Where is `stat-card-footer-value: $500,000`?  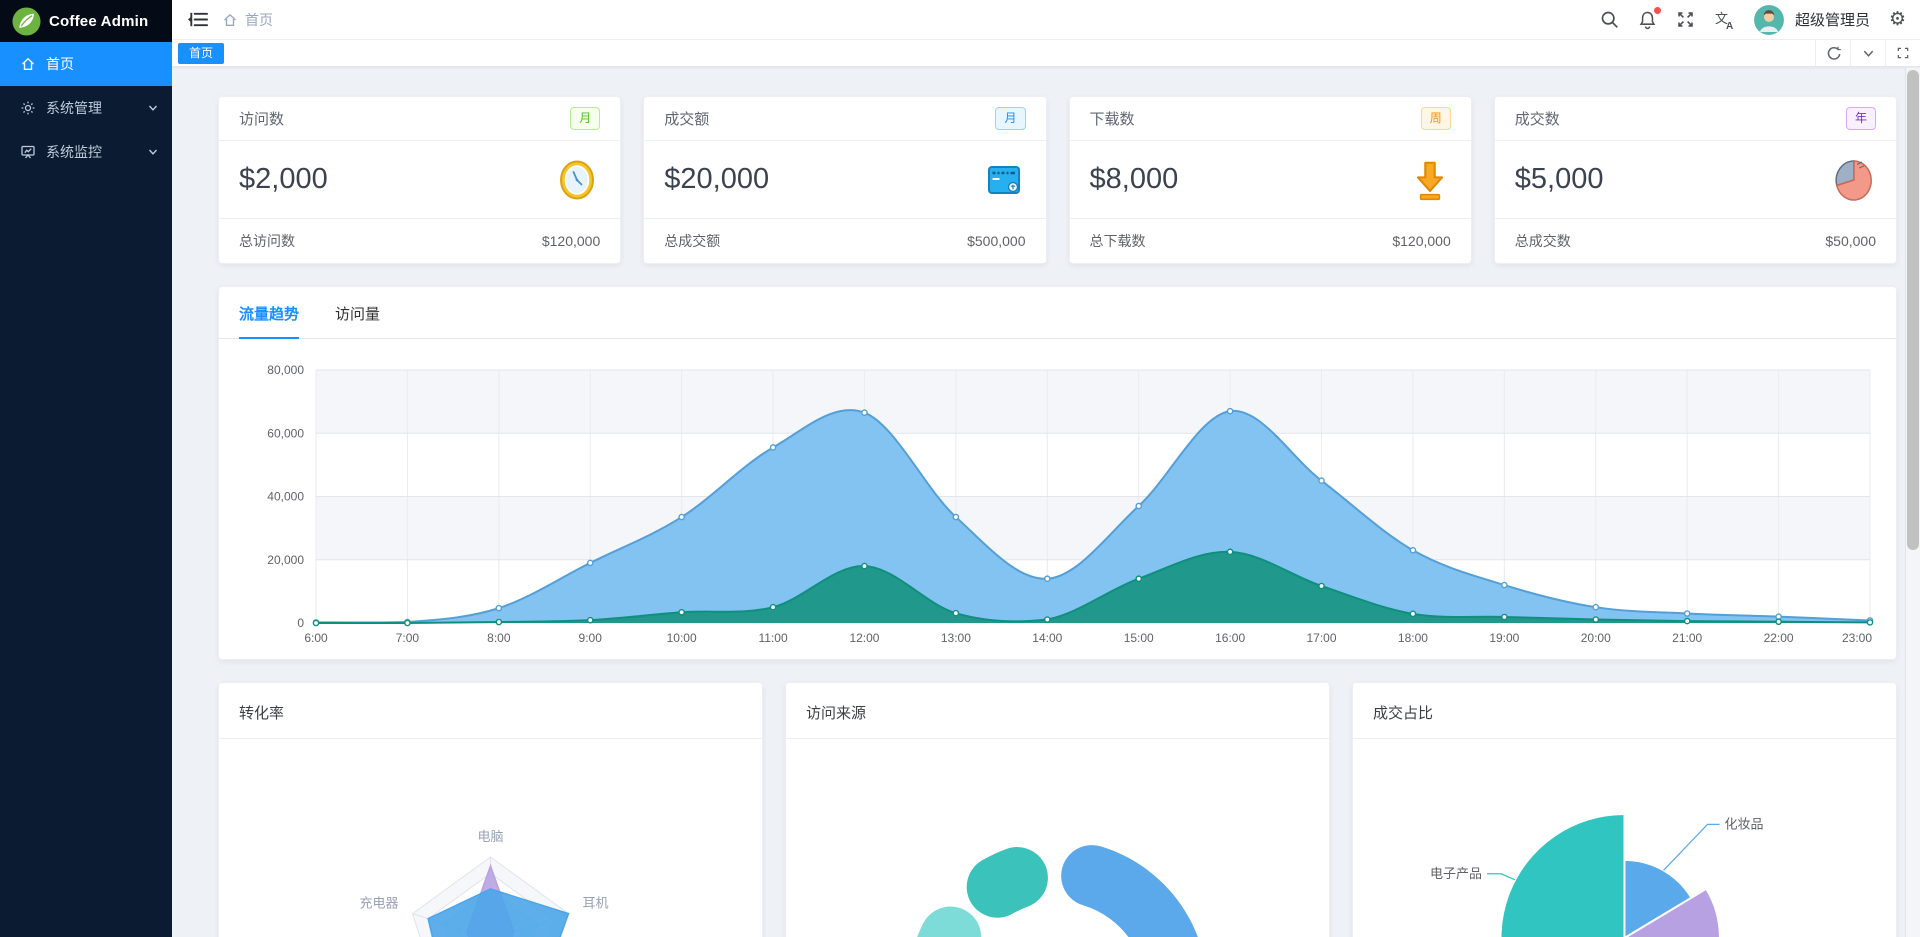
stat-card-footer-value: $500,000 is located at coordinates (996, 241).